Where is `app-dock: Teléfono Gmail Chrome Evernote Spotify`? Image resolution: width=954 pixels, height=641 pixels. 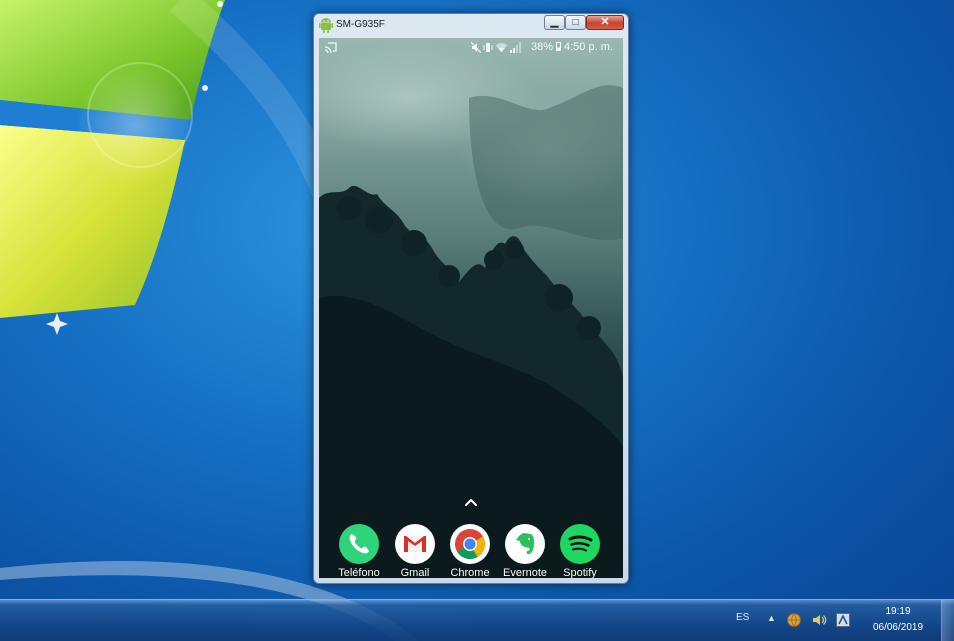
app-dock: Teléfono Gmail Chrome Evernote Spotify is located at coordinates (471, 550).